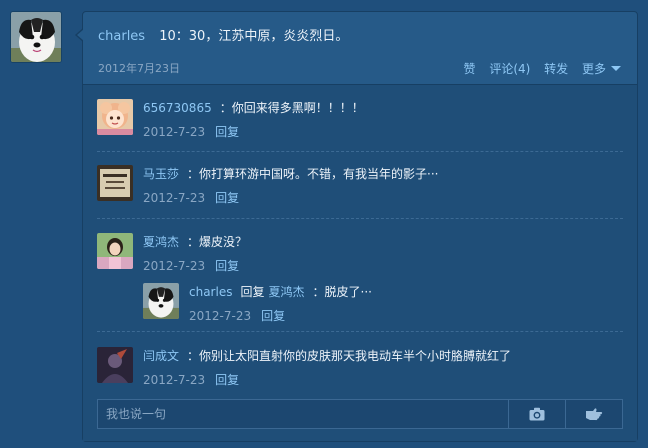 Image resolution: width=648 pixels, height=448 pixels. Describe the element at coordinates (177, 108) in the screenshot. I see `commenter-name: 656730865` at that location.